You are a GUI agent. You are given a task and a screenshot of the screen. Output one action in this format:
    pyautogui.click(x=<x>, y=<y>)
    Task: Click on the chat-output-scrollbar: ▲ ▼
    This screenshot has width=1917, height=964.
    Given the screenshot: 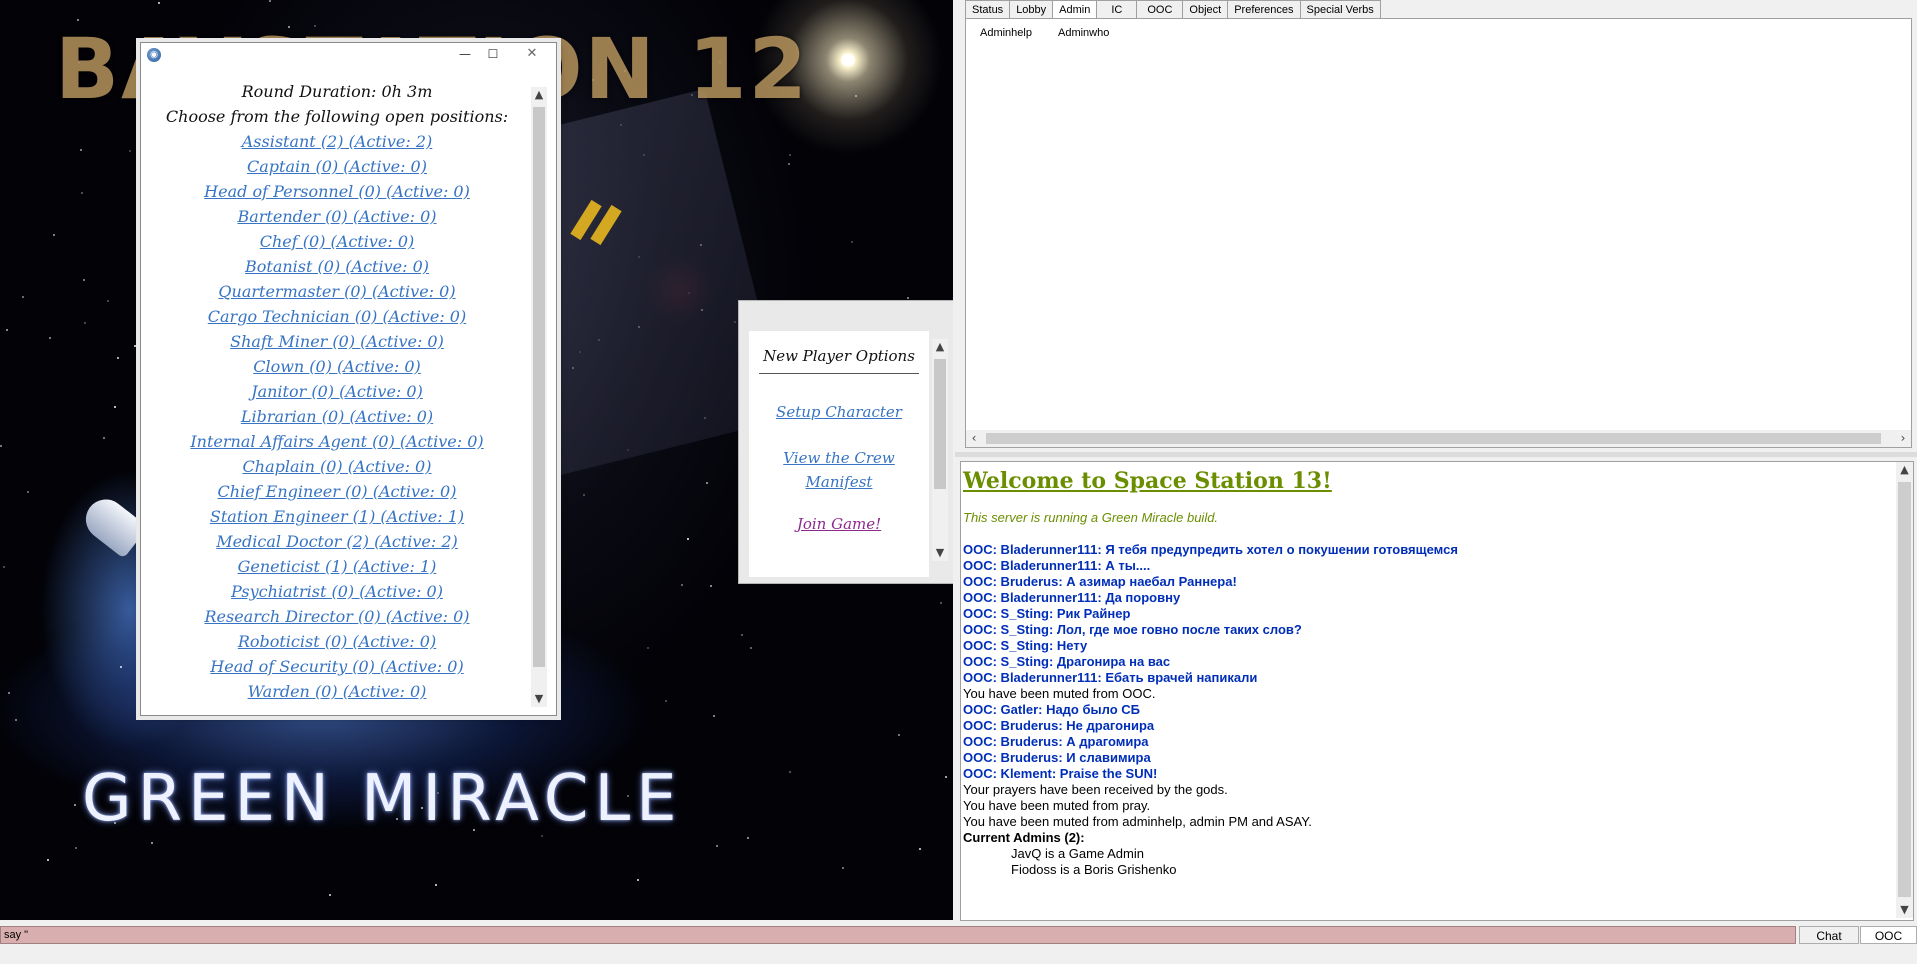 What is the action you would take?
    pyautogui.click(x=1904, y=690)
    